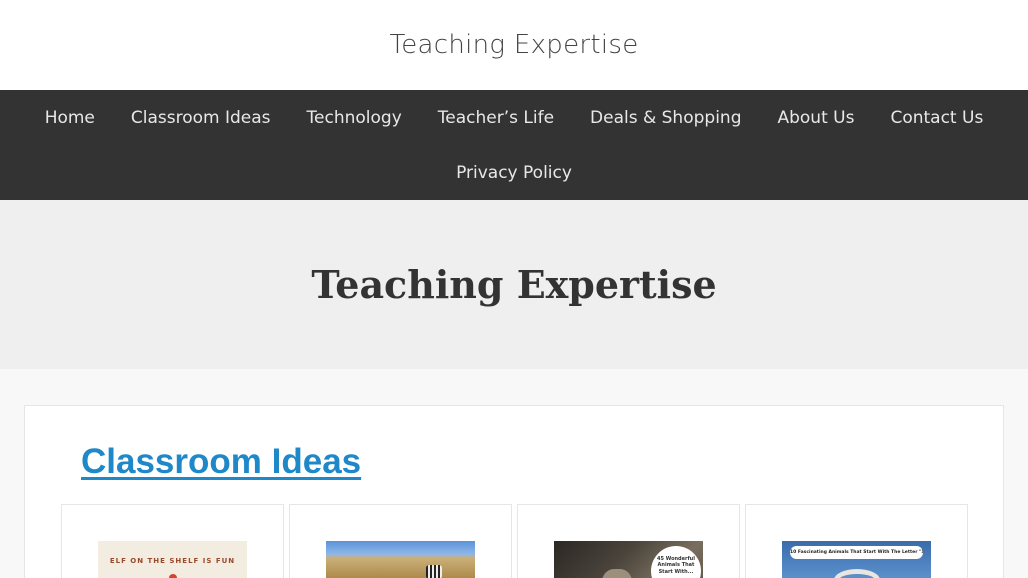 The width and height of the screenshot is (1028, 578). I want to click on nav-row-secondary: Privacy Policy, so click(514, 172).